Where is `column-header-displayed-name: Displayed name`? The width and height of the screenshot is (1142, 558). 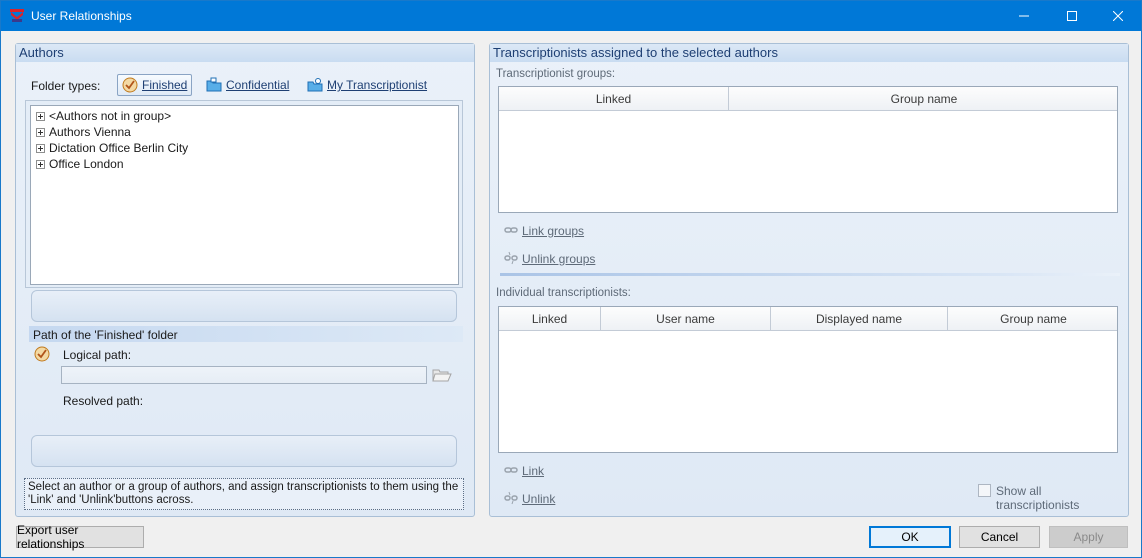
column-header-displayed-name: Displayed name is located at coordinates (859, 319).